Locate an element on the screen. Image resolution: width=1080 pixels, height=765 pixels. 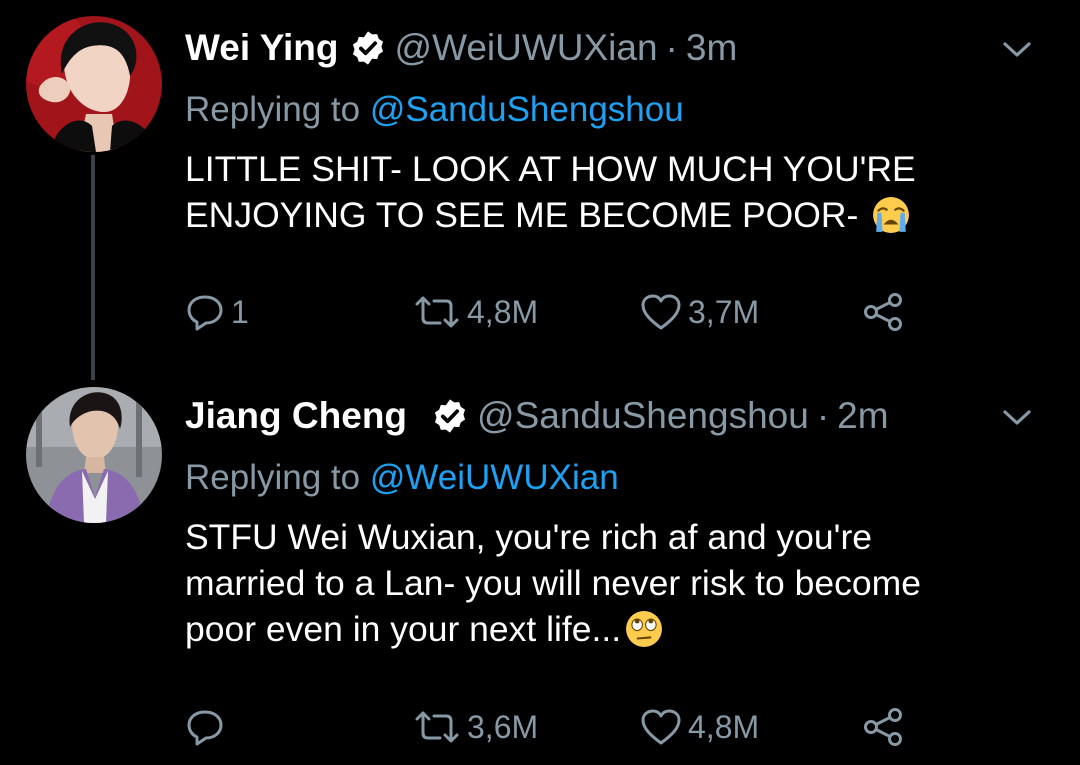
replying-to: Replying to @SanduShengshou is located at coordinates (612, 110).